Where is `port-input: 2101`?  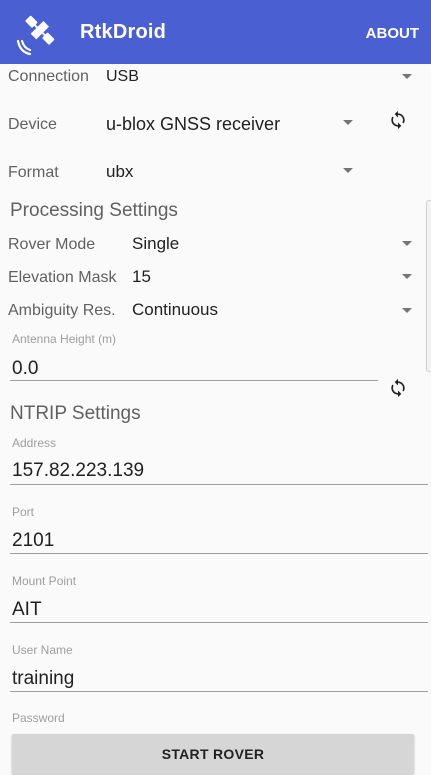
port-input: 2101 is located at coordinates (33, 541).